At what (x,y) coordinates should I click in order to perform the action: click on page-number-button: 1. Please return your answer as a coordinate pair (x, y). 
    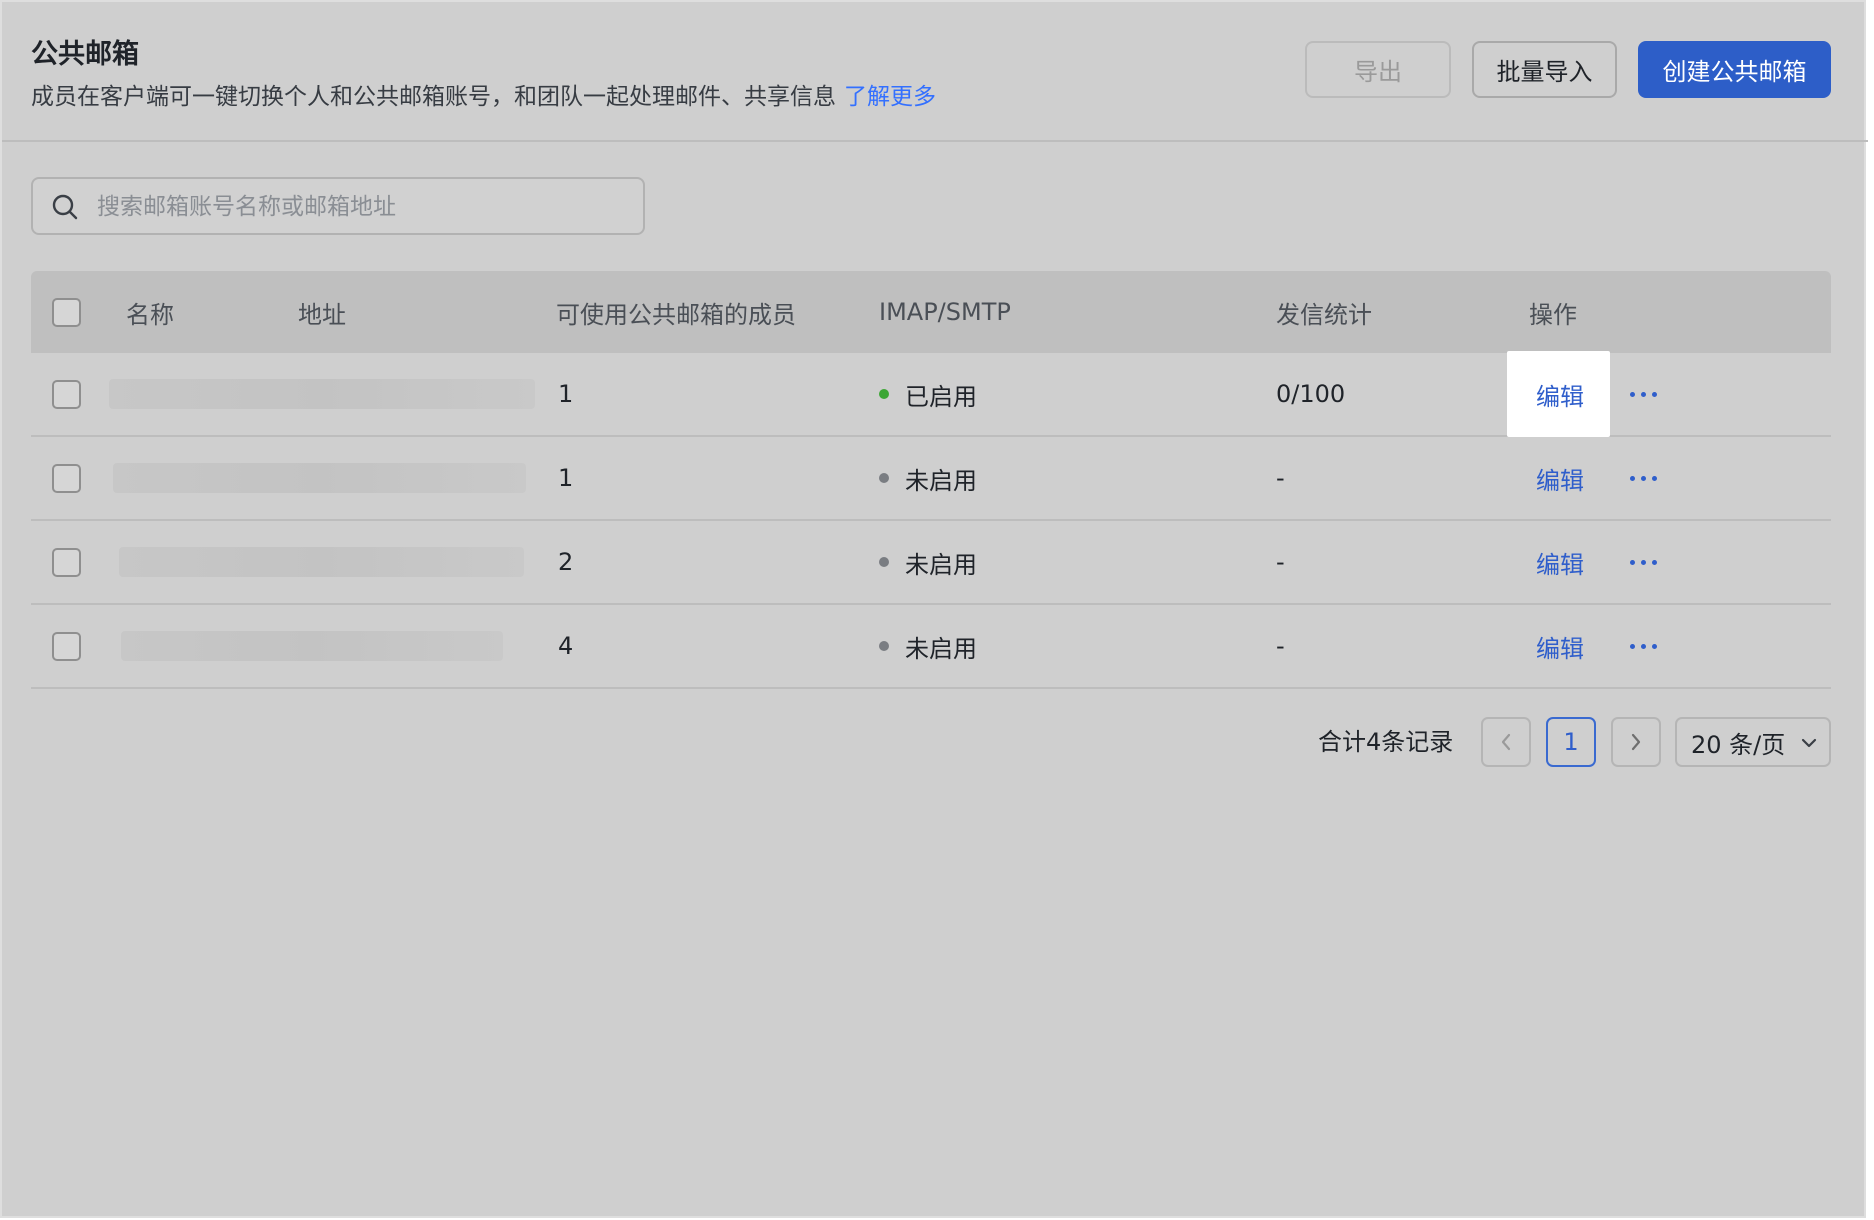
    Looking at the image, I should click on (1571, 742).